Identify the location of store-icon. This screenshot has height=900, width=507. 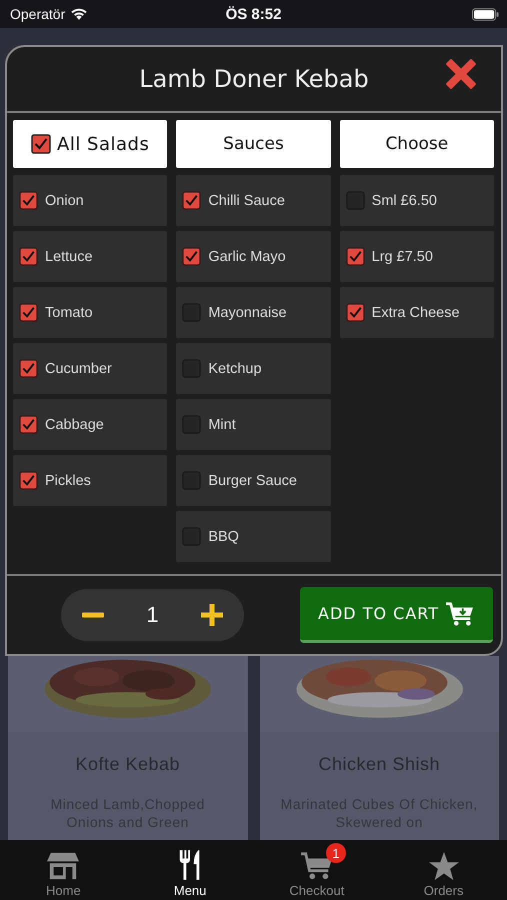
(63, 866).